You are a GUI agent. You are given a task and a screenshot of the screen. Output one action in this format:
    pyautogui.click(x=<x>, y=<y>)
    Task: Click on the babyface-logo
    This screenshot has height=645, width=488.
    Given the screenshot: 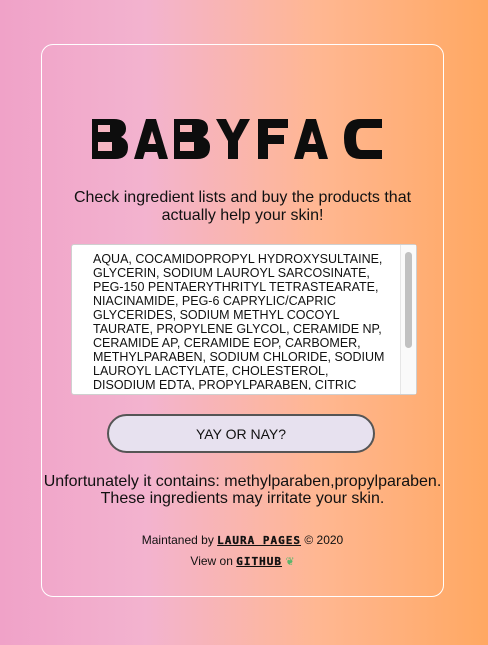 What is the action you would take?
    pyautogui.click(x=242, y=138)
    